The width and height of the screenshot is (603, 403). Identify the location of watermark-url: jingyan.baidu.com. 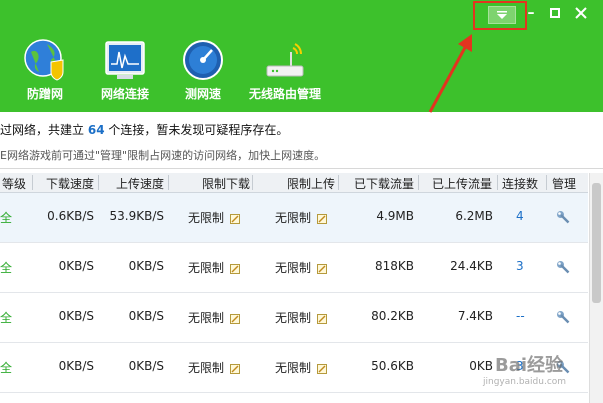
(525, 382).